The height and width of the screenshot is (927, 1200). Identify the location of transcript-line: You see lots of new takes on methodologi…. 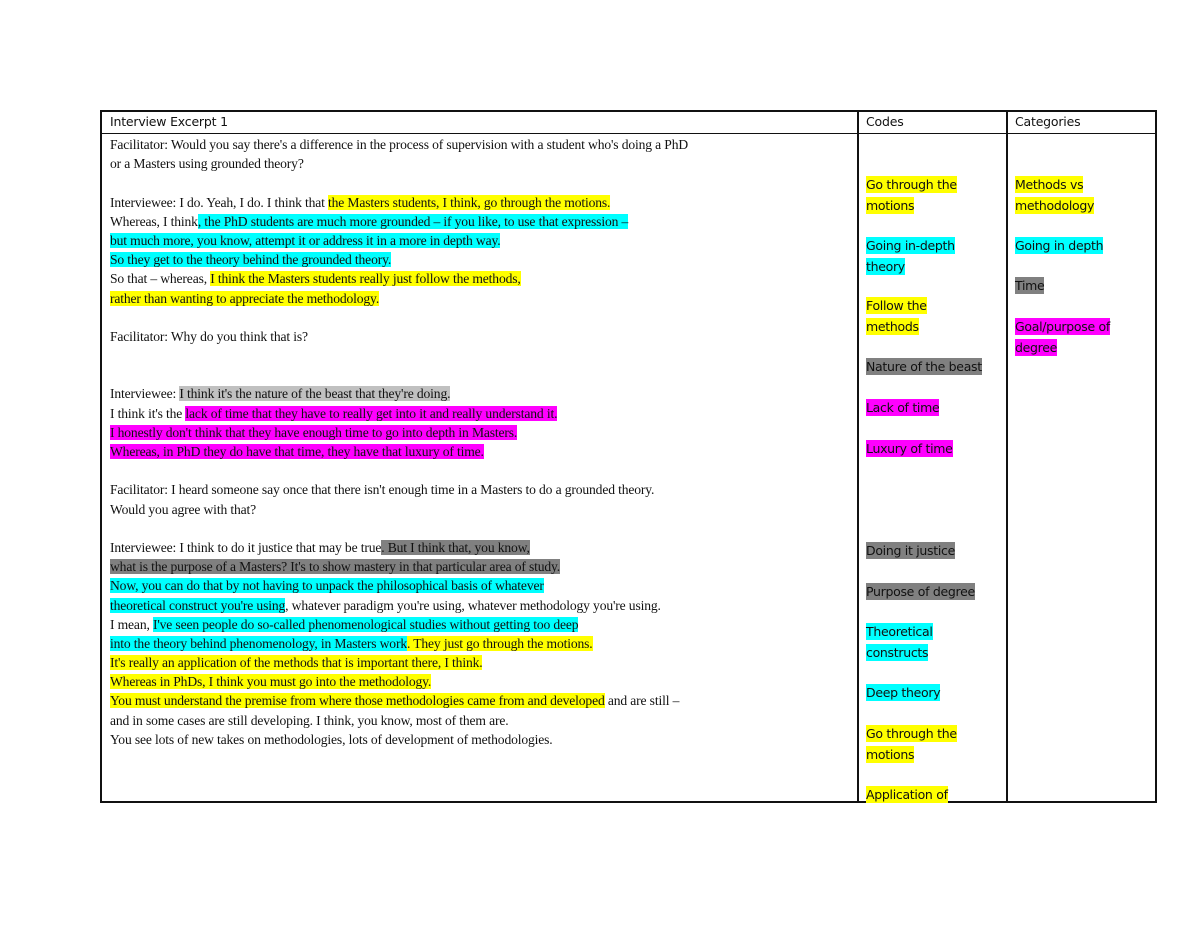
(331, 739).